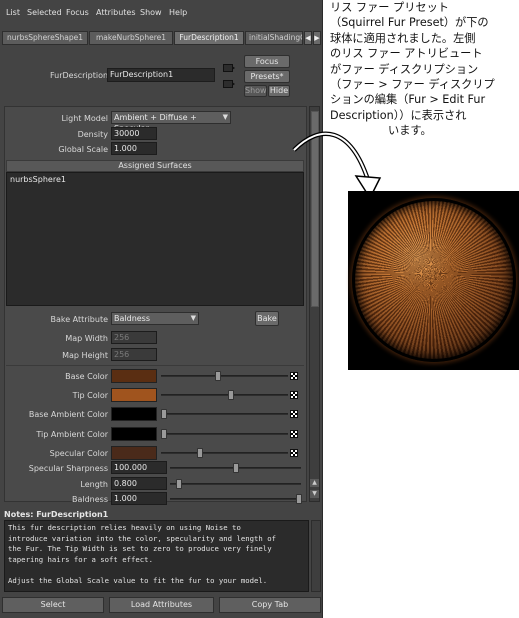  What do you see at coordinates (134, 133) in the screenshot?
I see `density-field: 30000` at bounding box center [134, 133].